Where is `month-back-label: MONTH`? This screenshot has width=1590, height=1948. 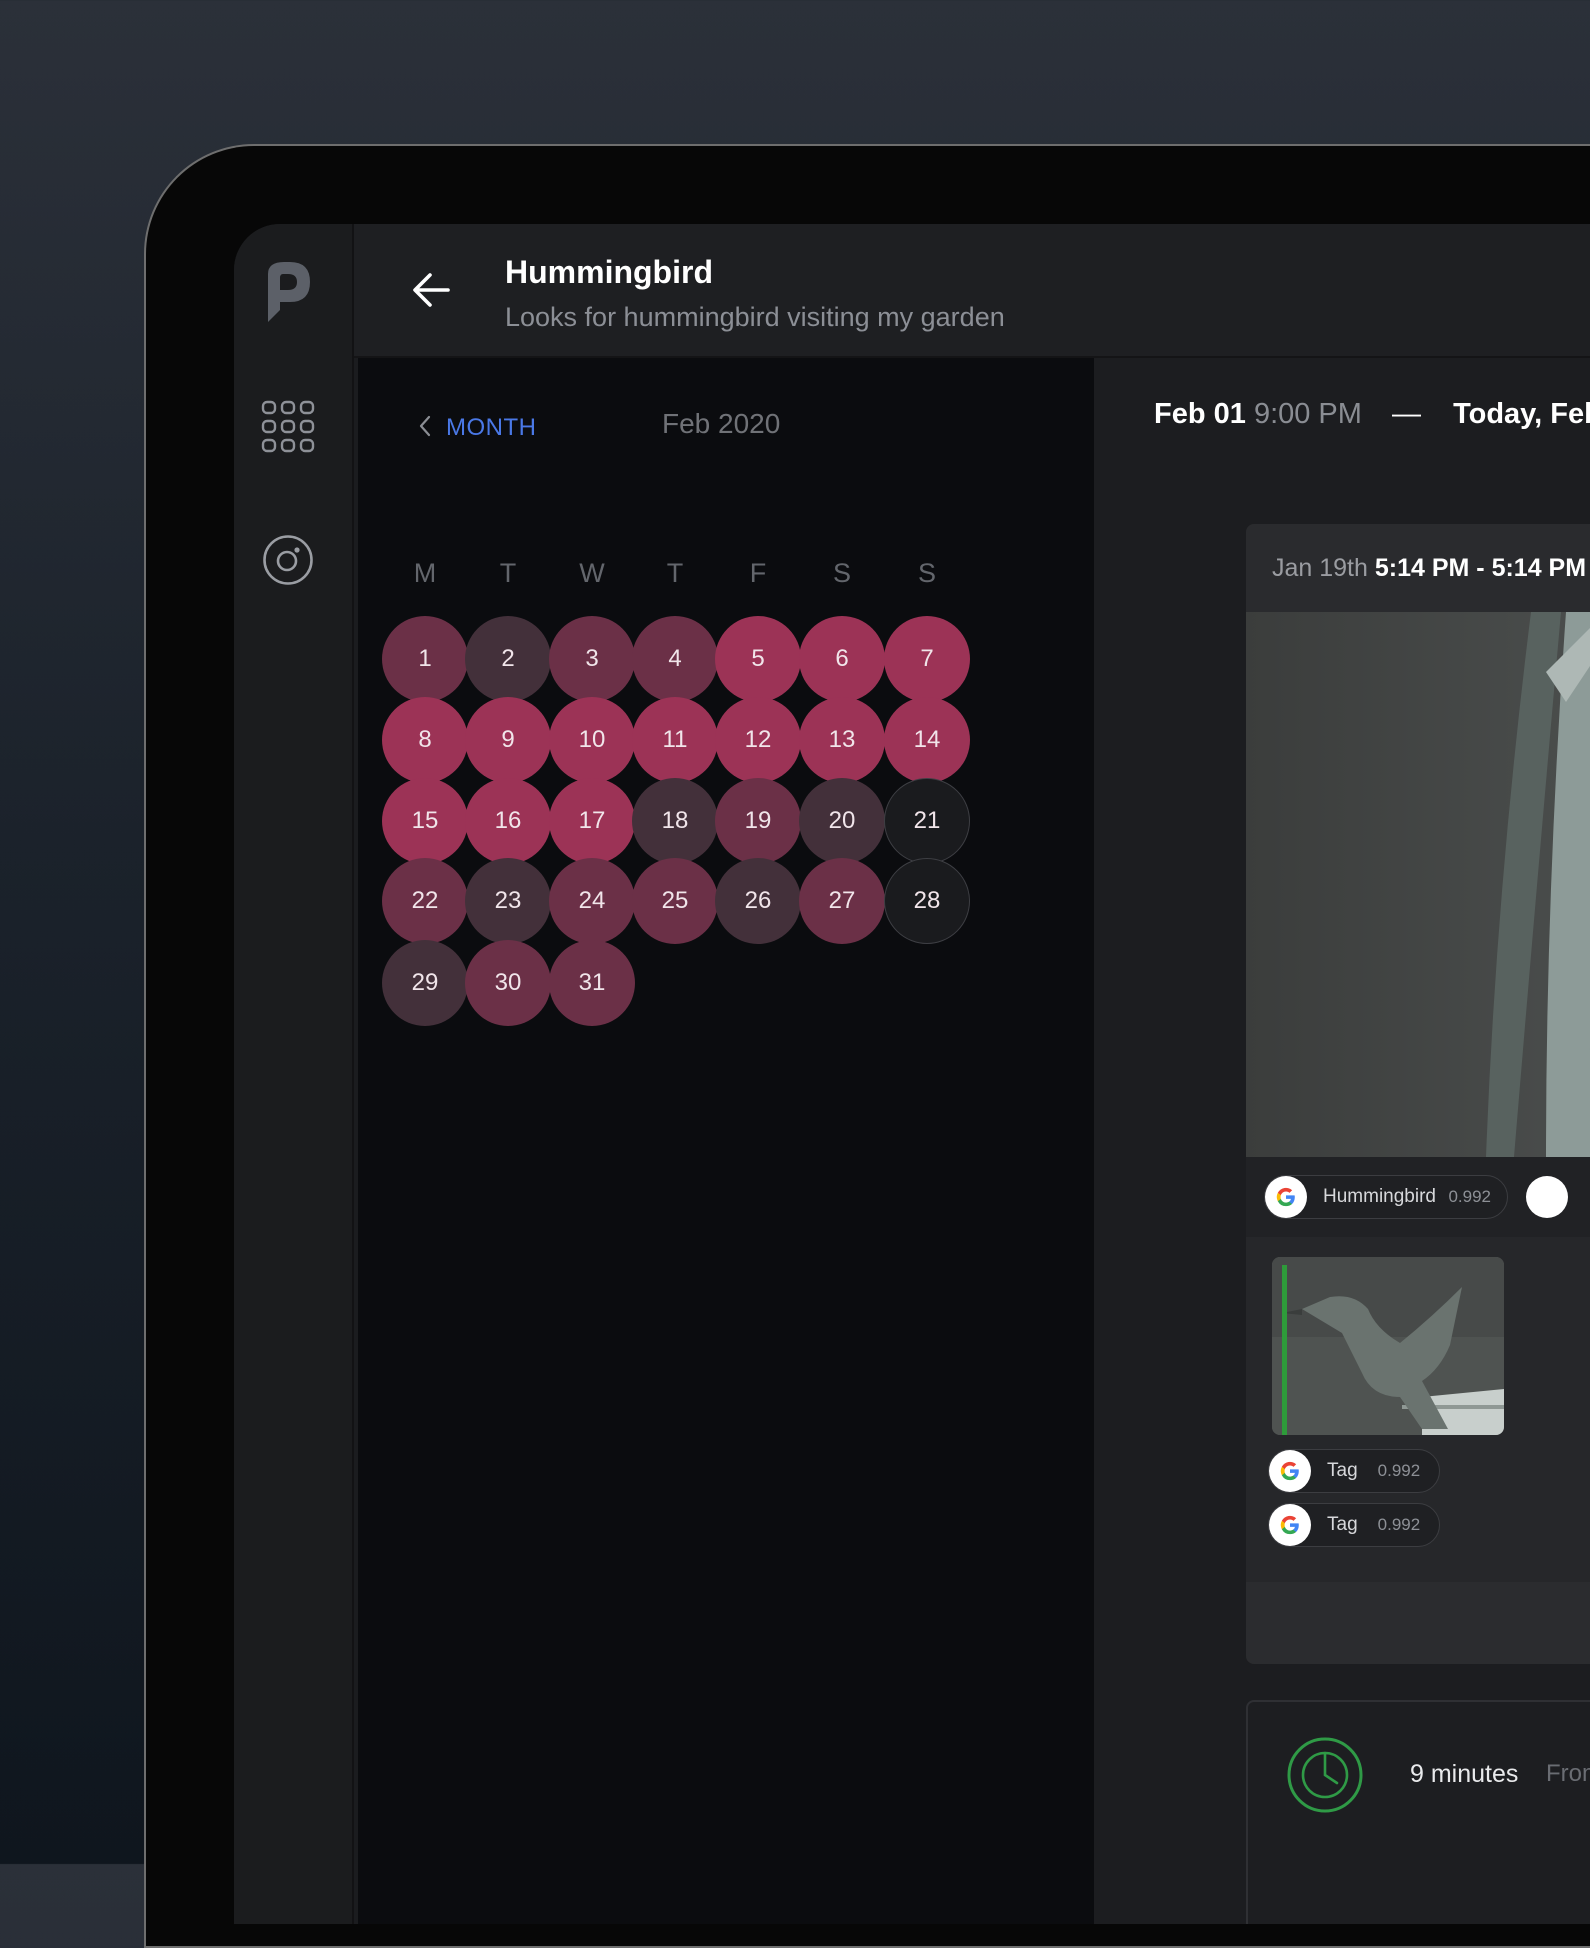
month-back-label: MONTH is located at coordinates (491, 427).